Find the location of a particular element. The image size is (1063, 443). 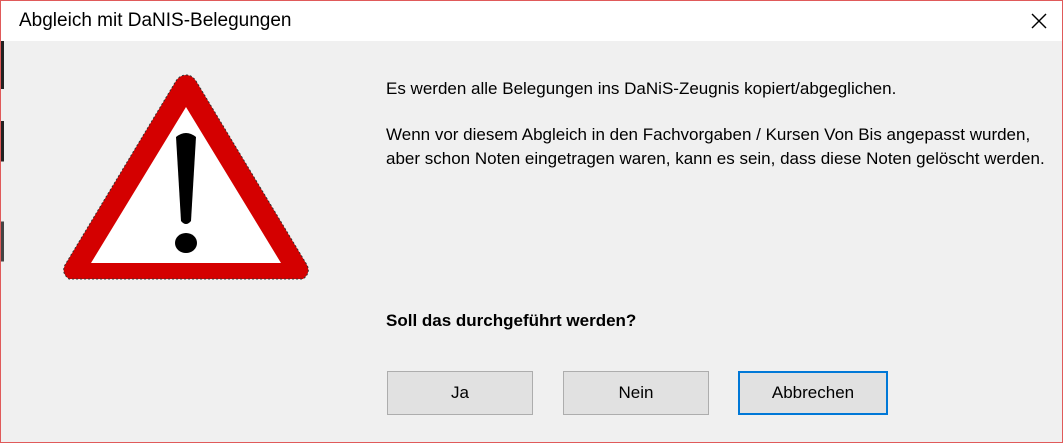

close-icon is located at coordinates (1039, 21).